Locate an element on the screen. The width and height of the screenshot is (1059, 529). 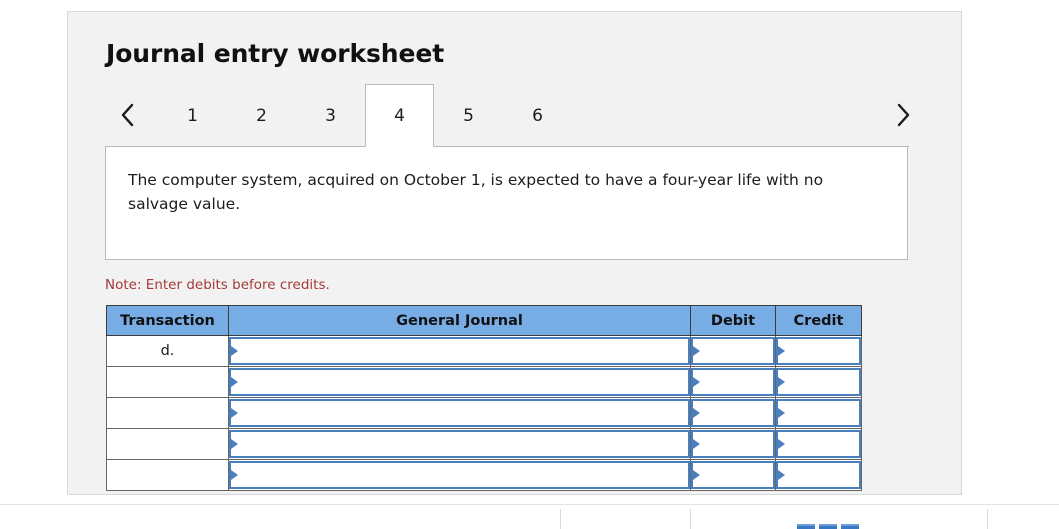
tab-5: 5 is located at coordinates (468, 115).